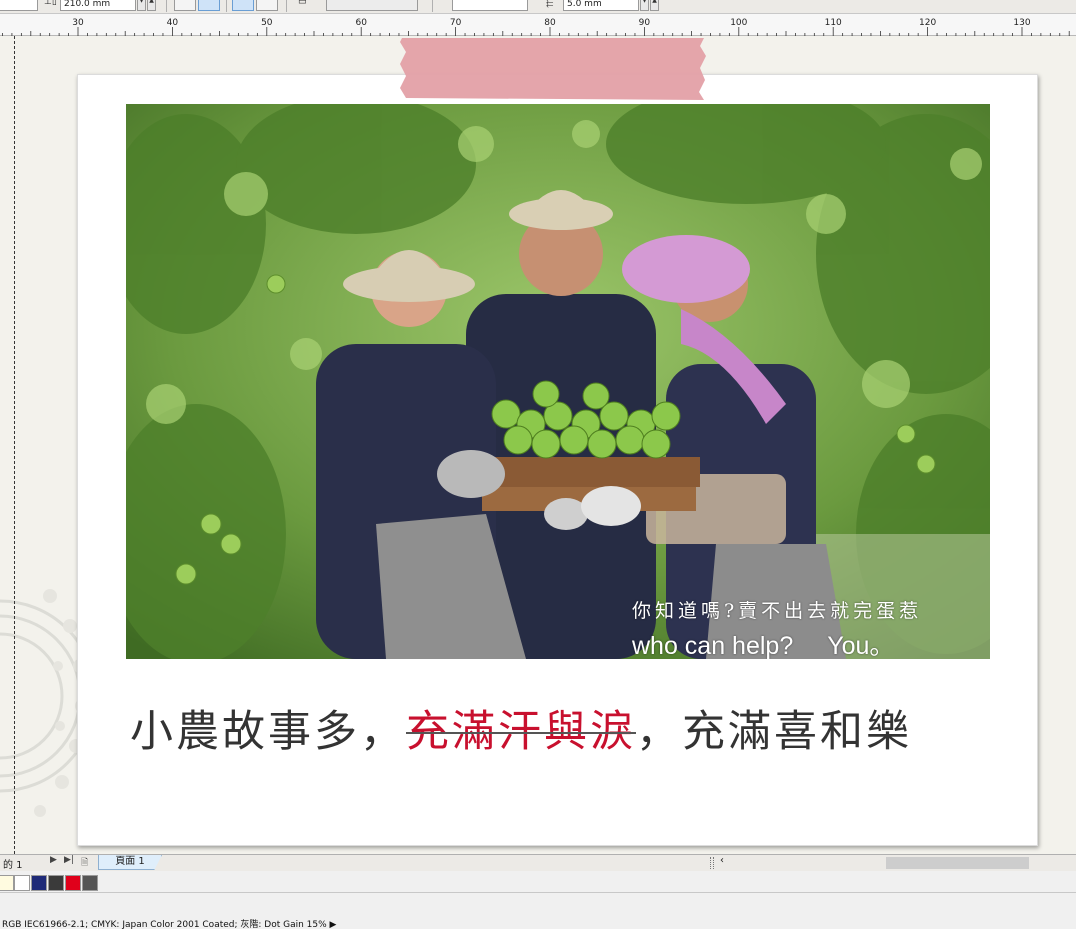 The height and width of the screenshot is (929, 1076). What do you see at coordinates (78, 23) in the screenshot?
I see `ruler-label: 30` at bounding box center [78, 23].